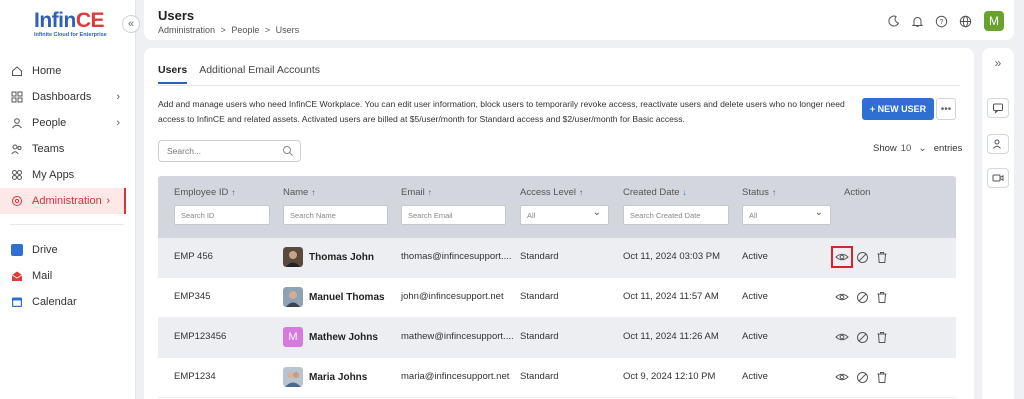 The height and width of the screenshot is (399, 1024). Describe the element at coordinates (685, 192) in the screenshot. I see `sort-icon: ↓` at that location.